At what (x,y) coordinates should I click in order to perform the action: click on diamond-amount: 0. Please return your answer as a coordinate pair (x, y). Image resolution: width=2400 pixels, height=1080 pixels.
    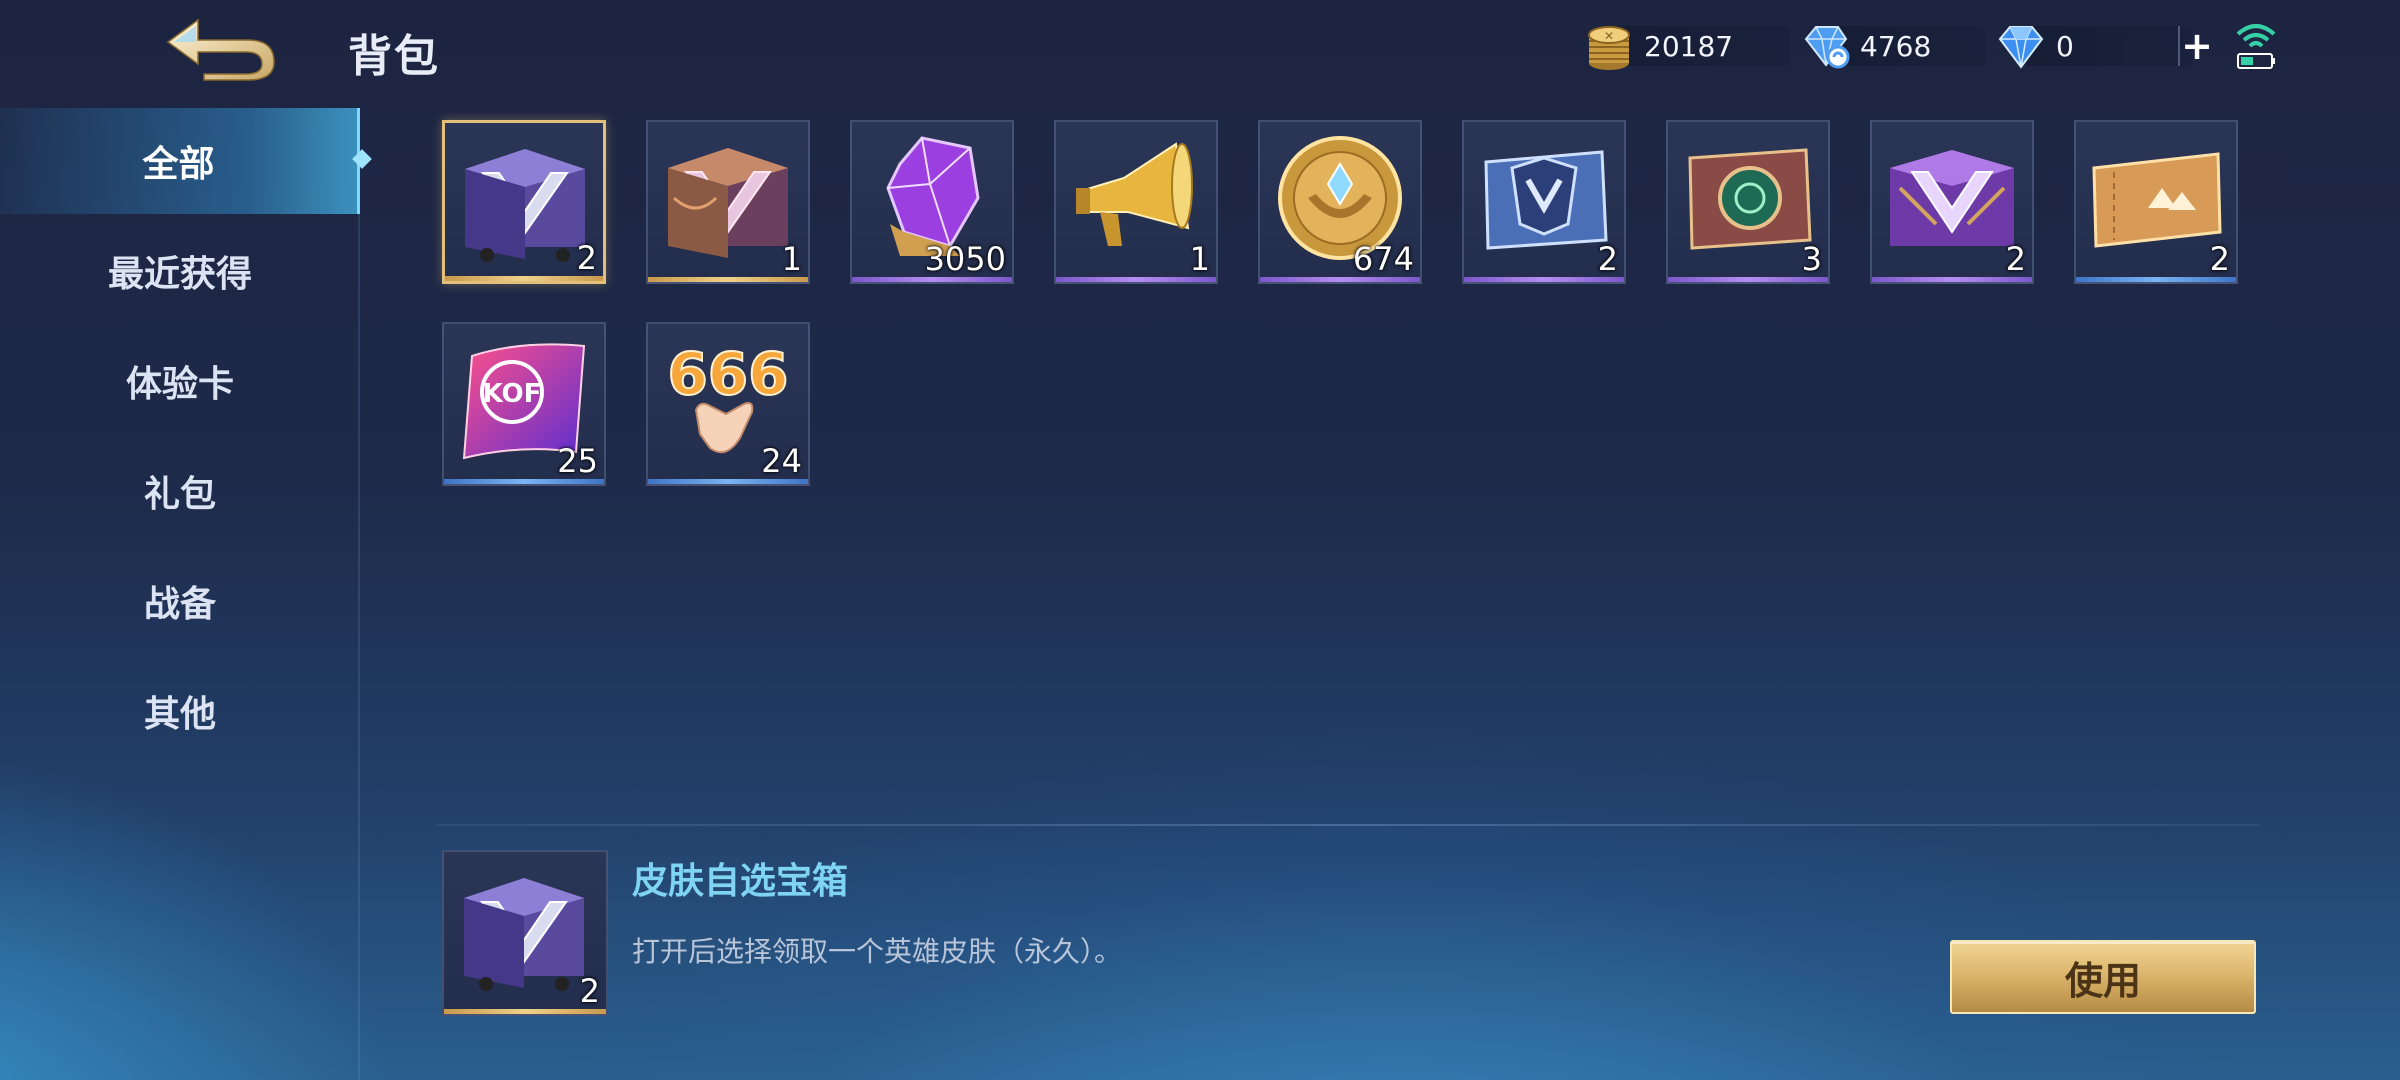
    Looking at the image, I should click on (2065, 46).